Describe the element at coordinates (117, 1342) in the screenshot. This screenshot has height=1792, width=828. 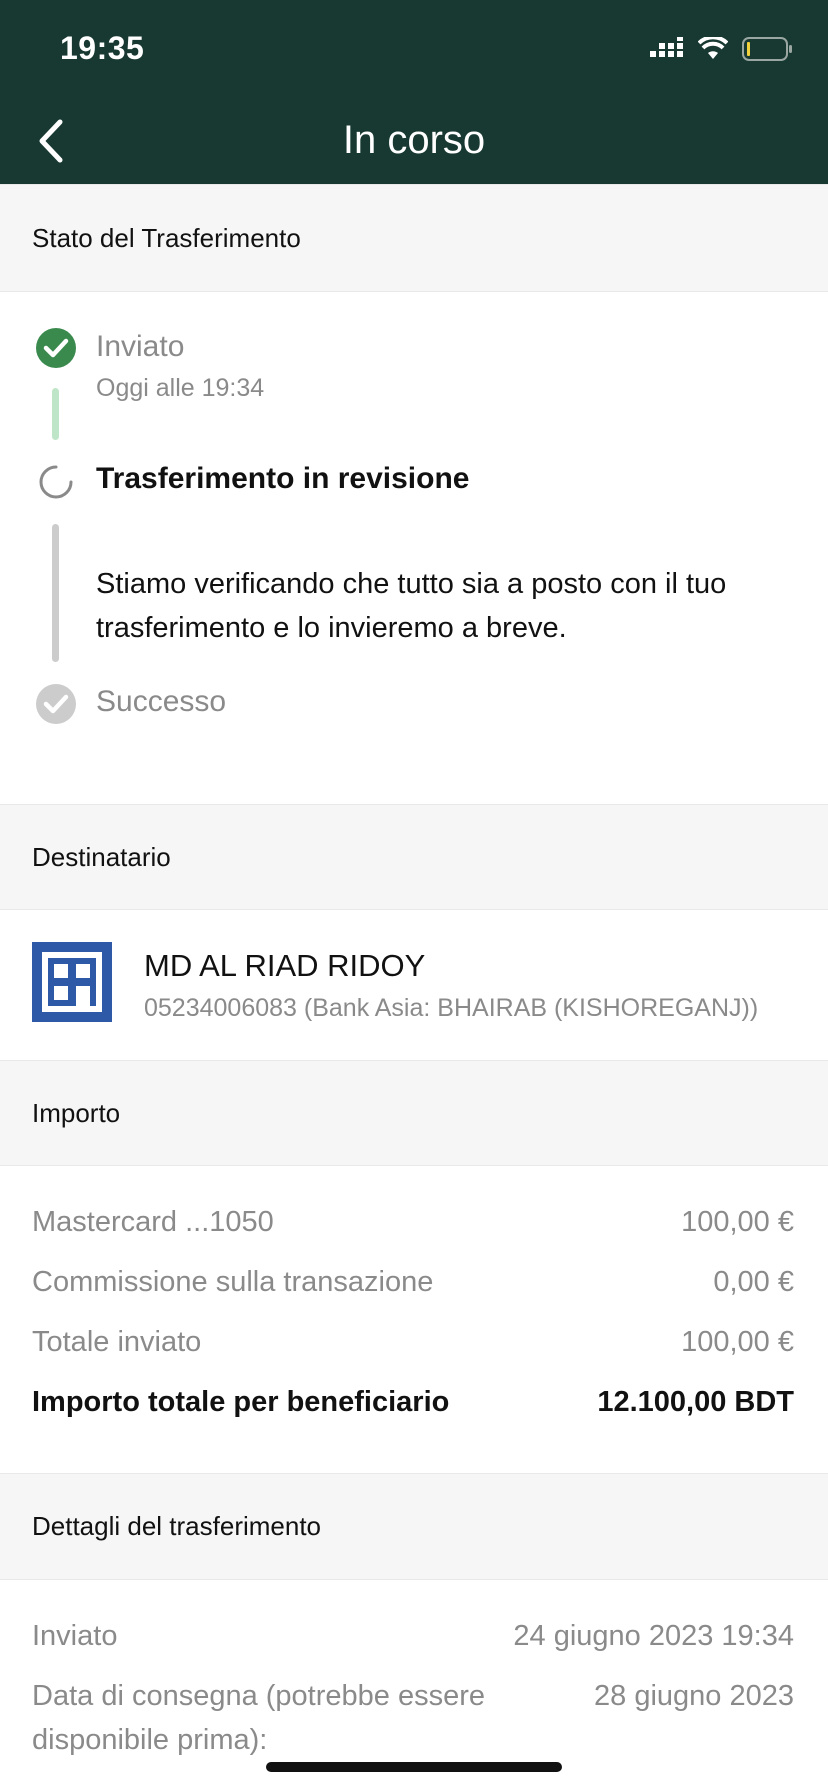
I see `amount-label: Totale inviato` at that location.